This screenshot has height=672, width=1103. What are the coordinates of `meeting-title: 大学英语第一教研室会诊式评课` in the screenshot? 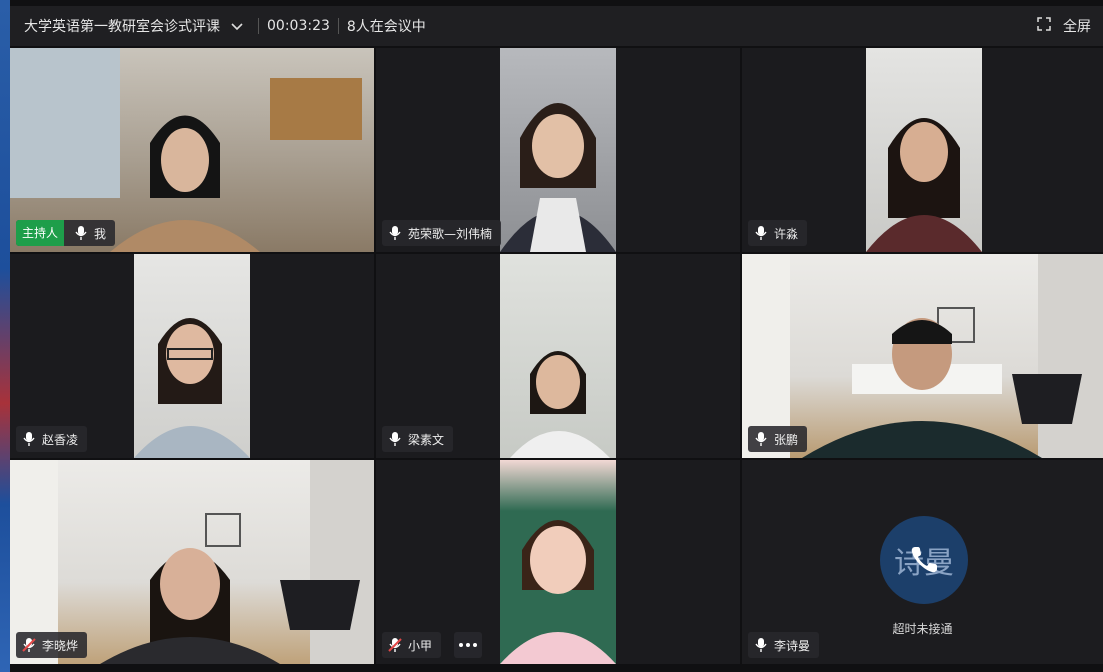 It's located at (122, 26).